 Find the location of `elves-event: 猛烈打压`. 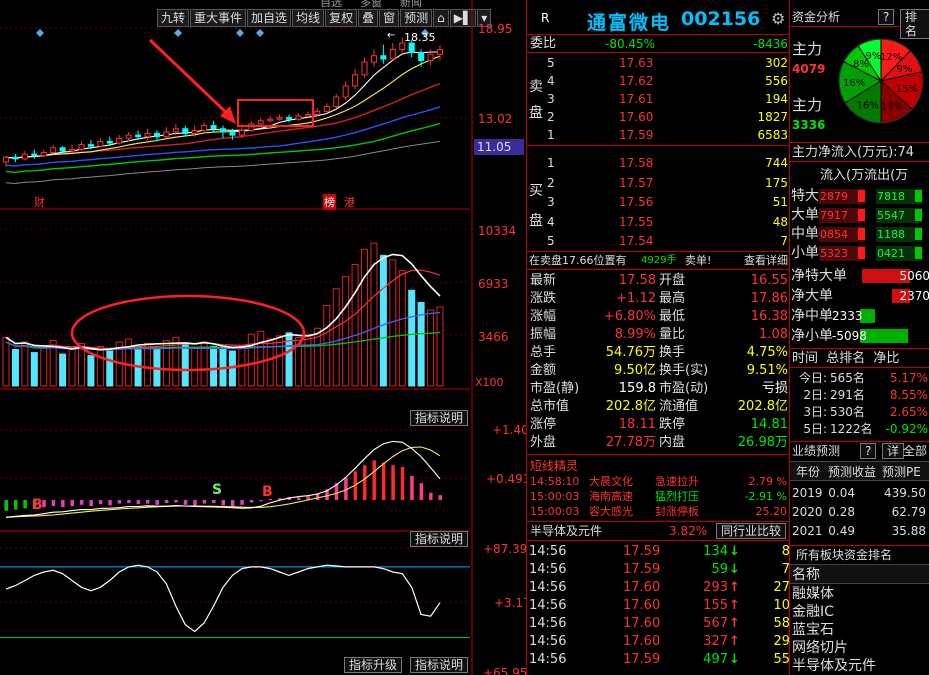

elves-event: 猛烈打压 is located at coordinates (677, 496).